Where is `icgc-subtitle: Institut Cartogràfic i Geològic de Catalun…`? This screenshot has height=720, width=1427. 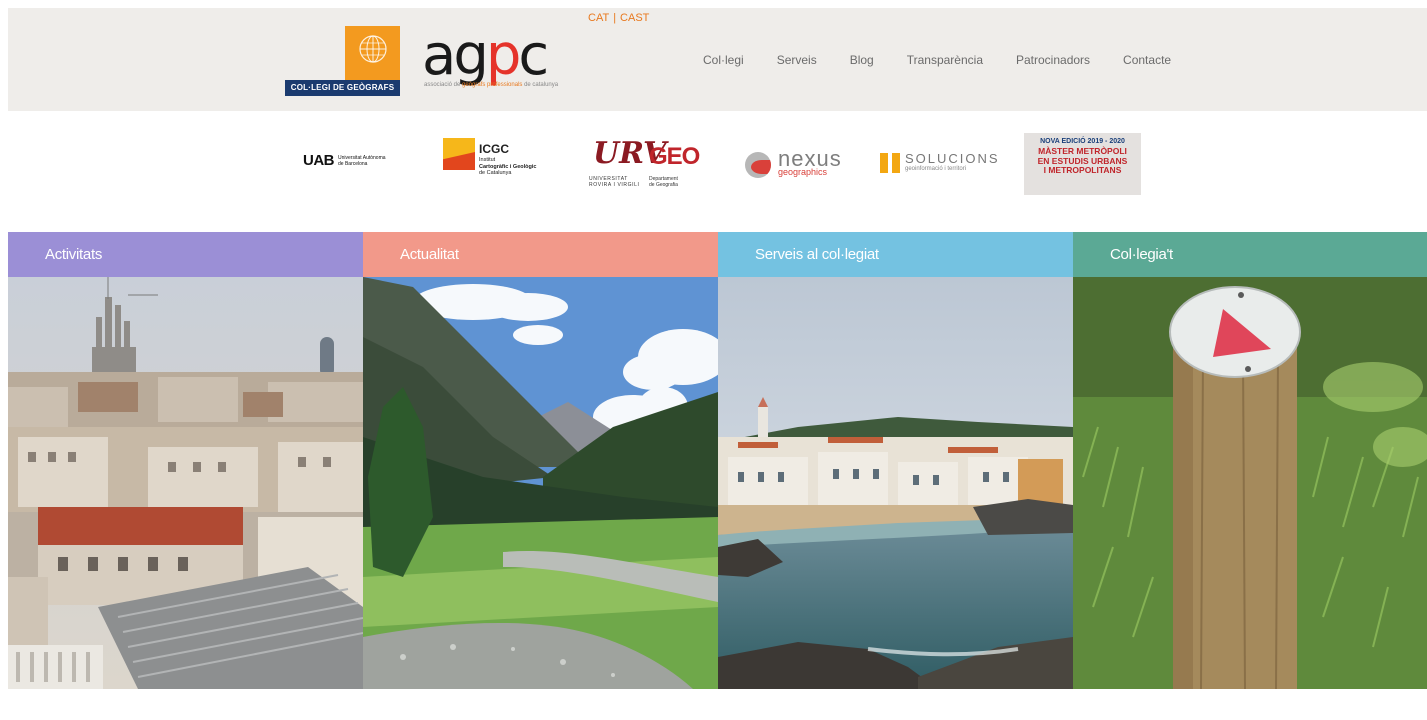 icgc-subtitle: Institut Cartogràfic i Geològic de Catalun… is located at coordinates (508, 166).